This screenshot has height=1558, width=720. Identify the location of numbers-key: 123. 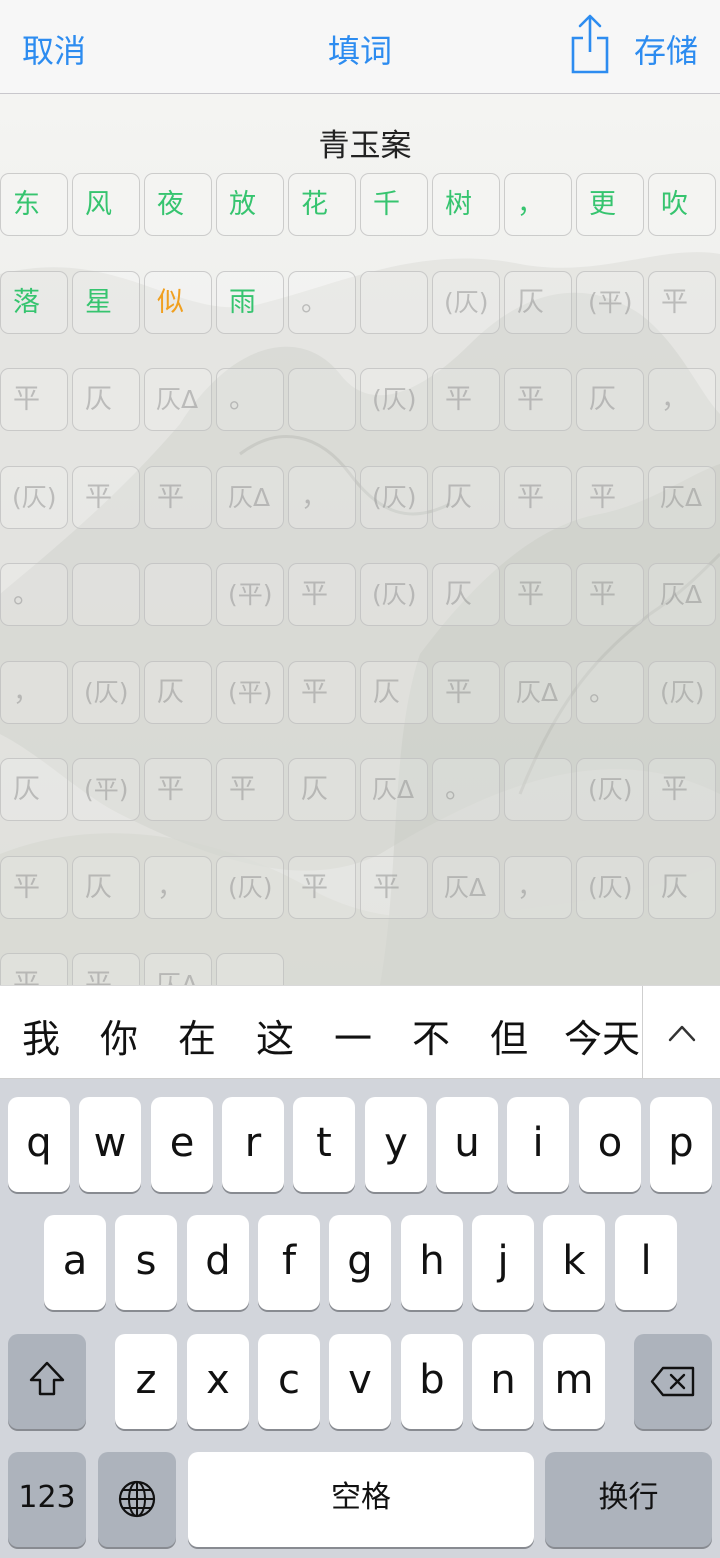
(47, 1499).